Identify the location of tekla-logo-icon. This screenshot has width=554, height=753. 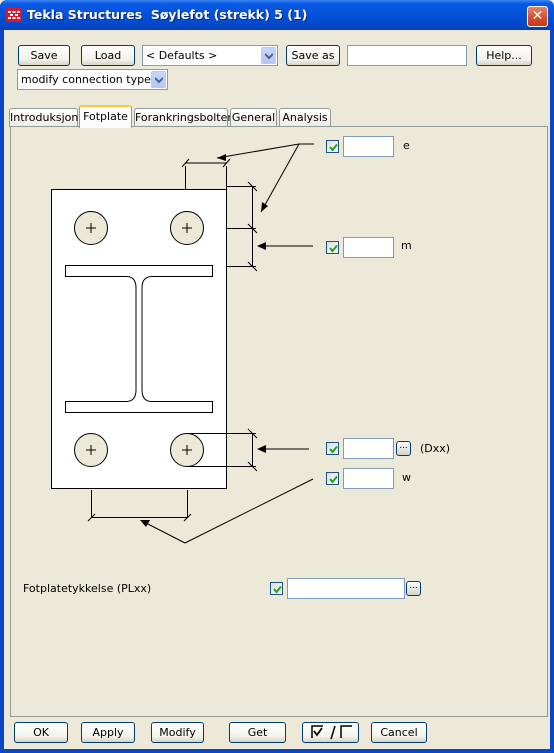
(14, 15).